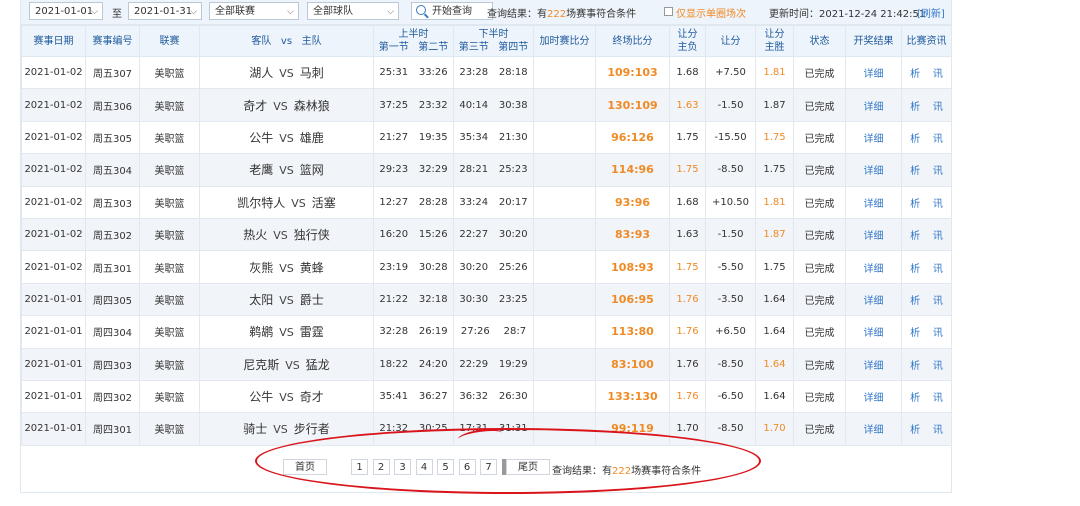 The height and width of the screenshot is (506, 1080). Describe the element at coordinates (433, 235) in the screenshot. I see `q2-score: 15:26` at that location.